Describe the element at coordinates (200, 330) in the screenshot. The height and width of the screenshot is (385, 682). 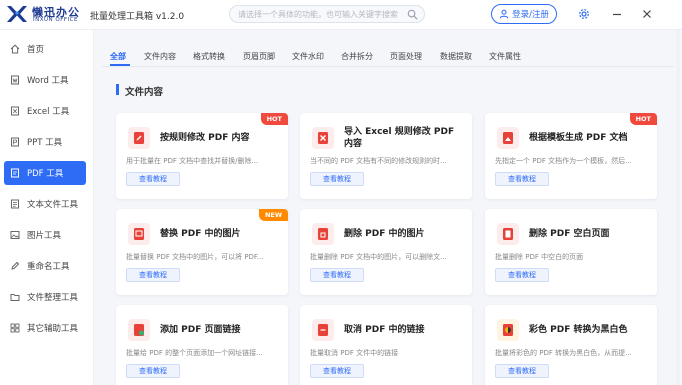
I see `card-title: 添加 PDF 页面链接` at that location.